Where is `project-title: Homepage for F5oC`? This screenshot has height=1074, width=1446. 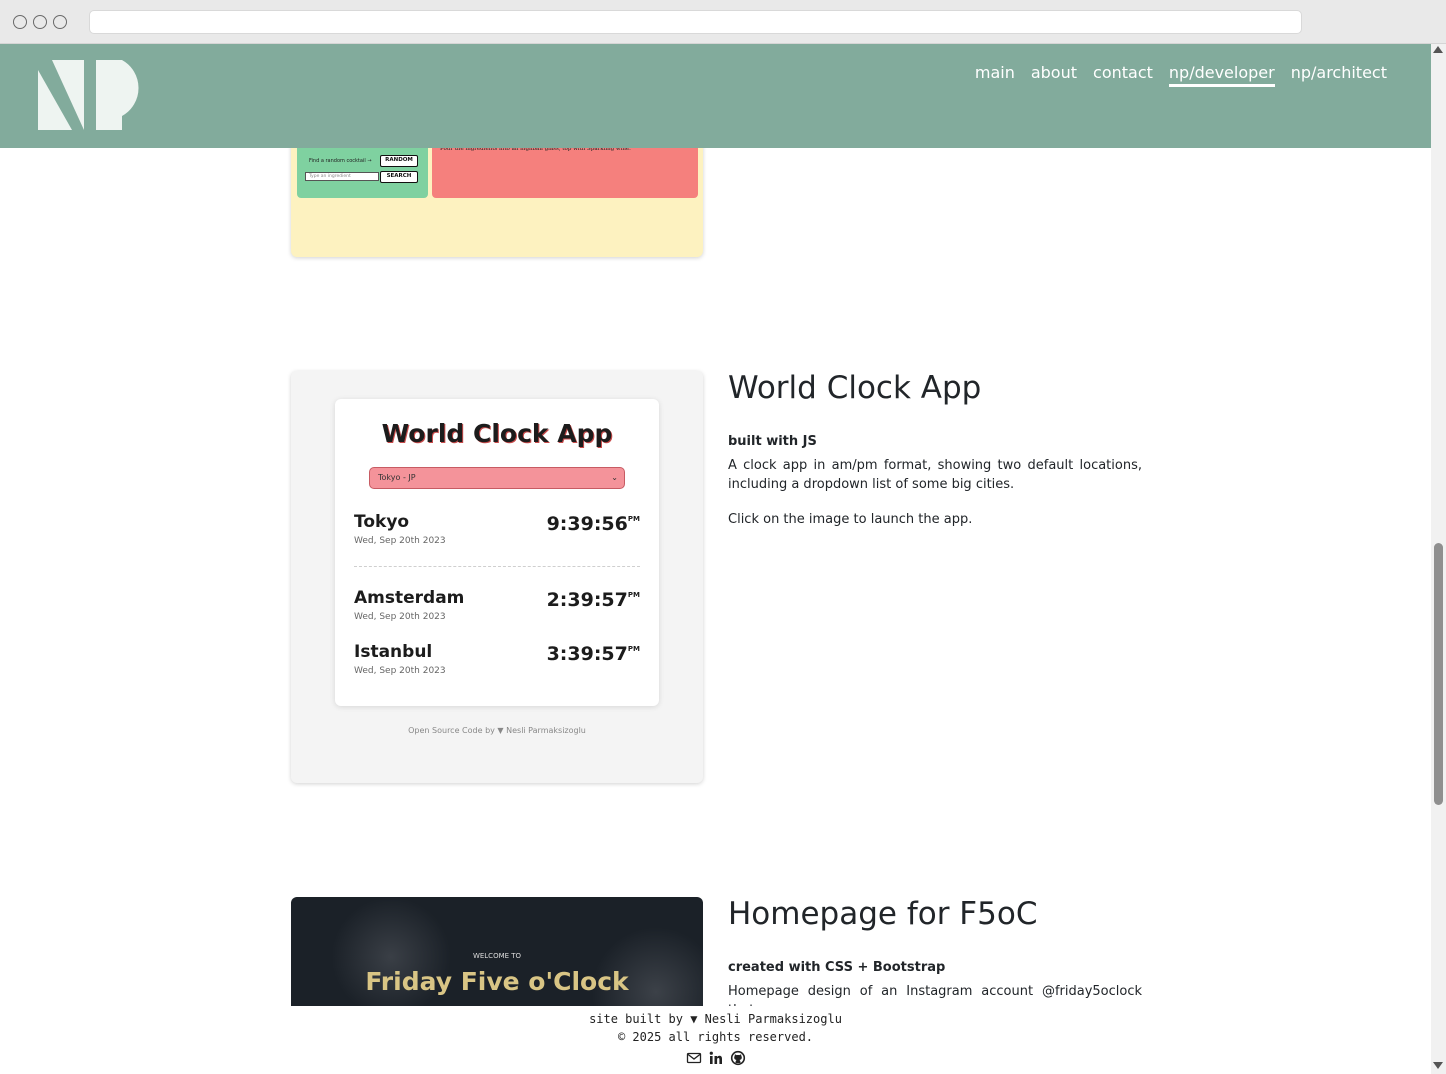 project-title: Homepage for F5oC is located at coordinates (883, 914).